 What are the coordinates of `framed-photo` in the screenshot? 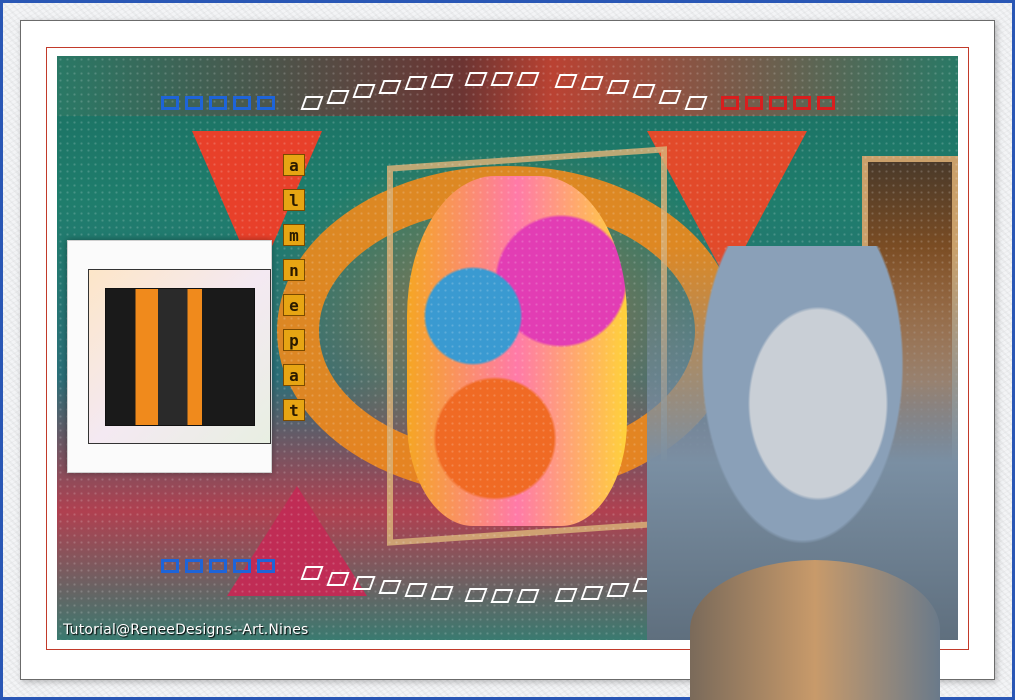 It's located at (169, 356).